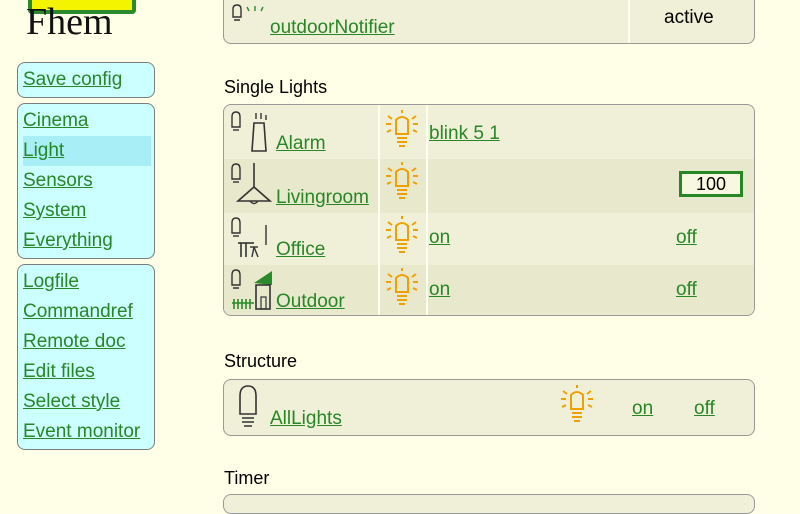  I want to click on alllights-off-link: off, so click(704, 409).